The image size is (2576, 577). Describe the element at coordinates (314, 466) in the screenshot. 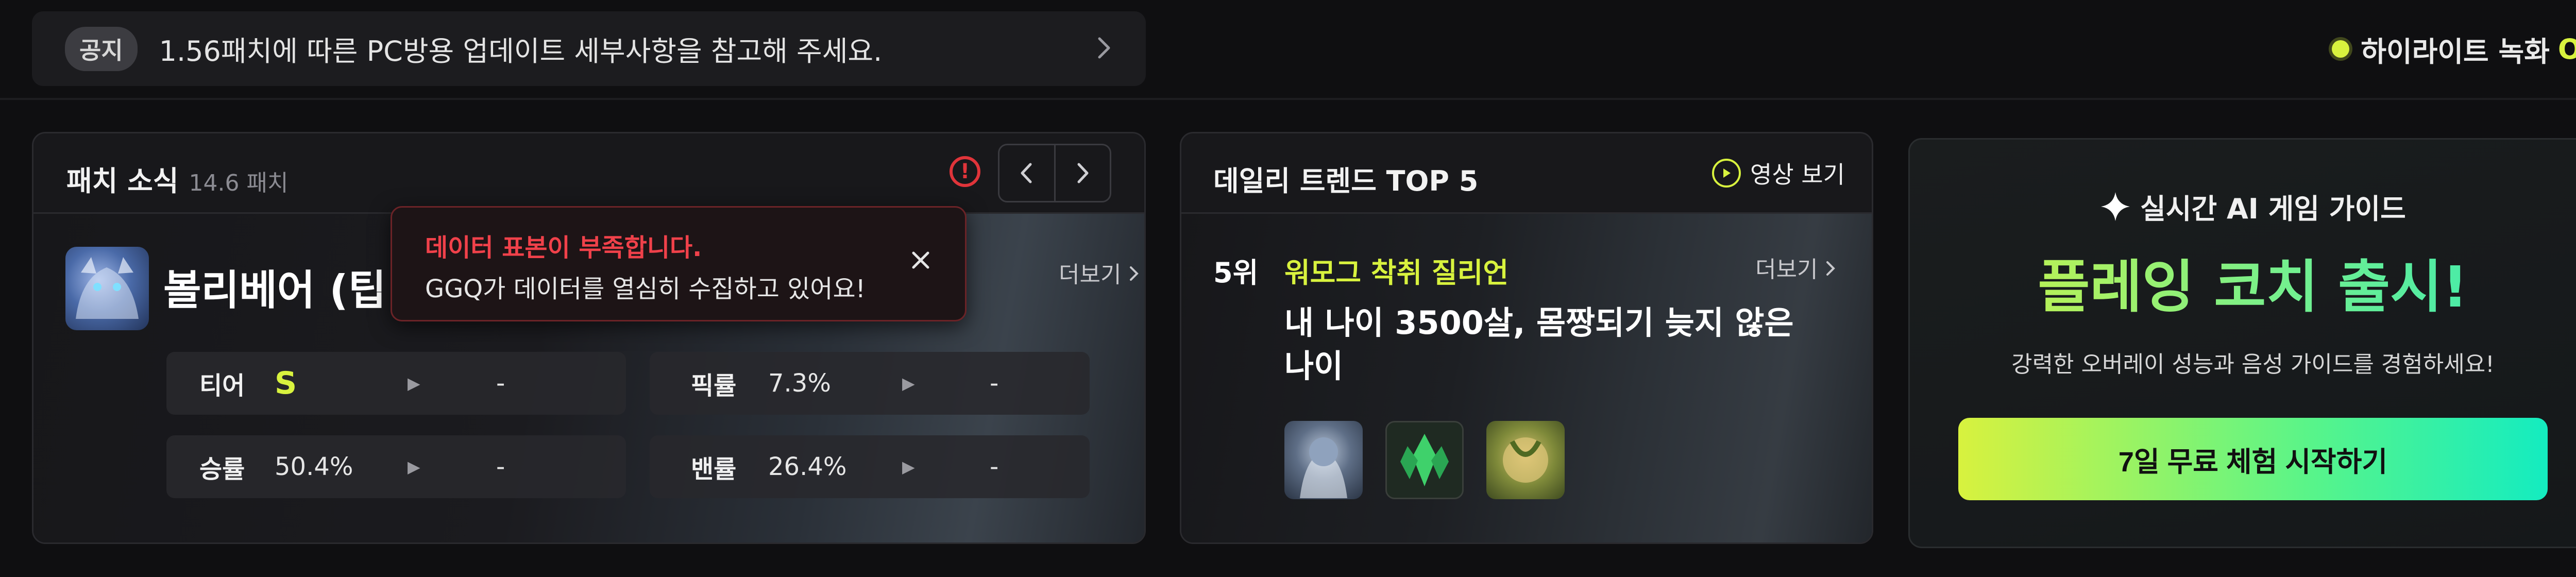

I see `stat-win-value: 50.4%` at that location.